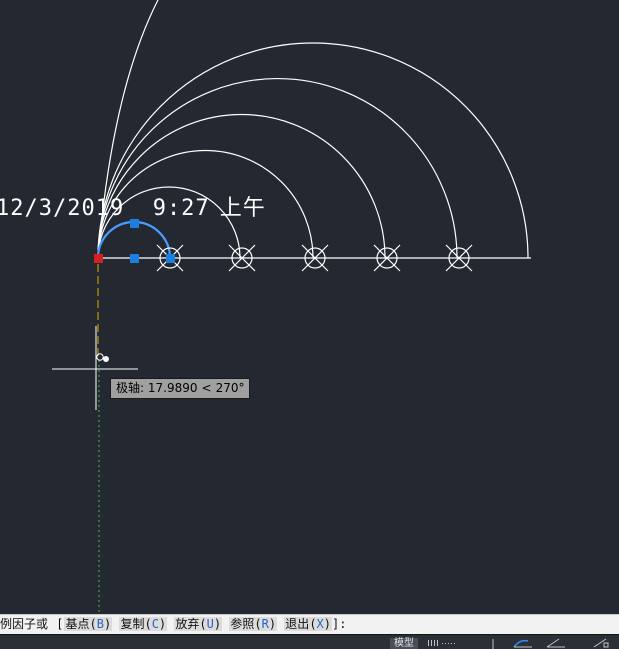 This screenshot has width=619, height=649. I want to click on polar-tooltip: 极轴: 17.9890 <270°, so click(180, 388).